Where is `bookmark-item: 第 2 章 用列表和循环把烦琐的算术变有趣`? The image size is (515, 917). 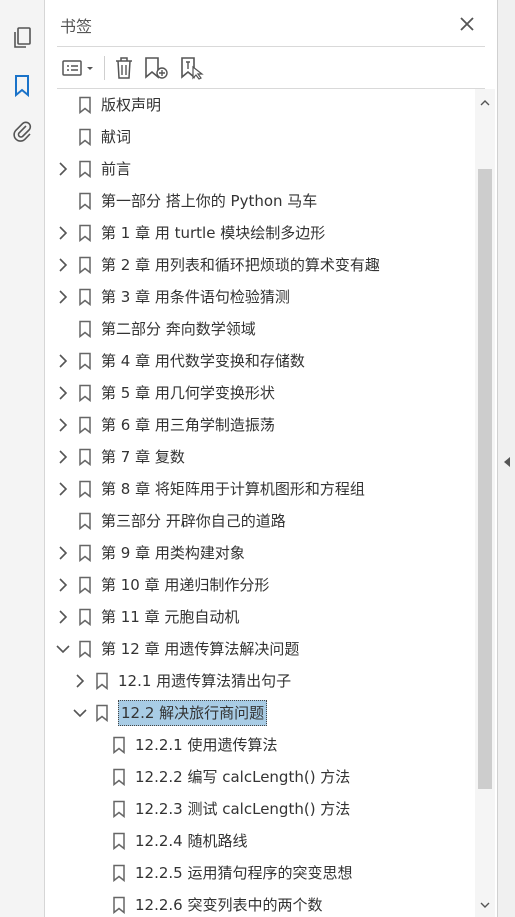 bookmark-item: 第 2 章 用列表和循环把烦琐的算术变有趣 is located at coordinates (260, 265).